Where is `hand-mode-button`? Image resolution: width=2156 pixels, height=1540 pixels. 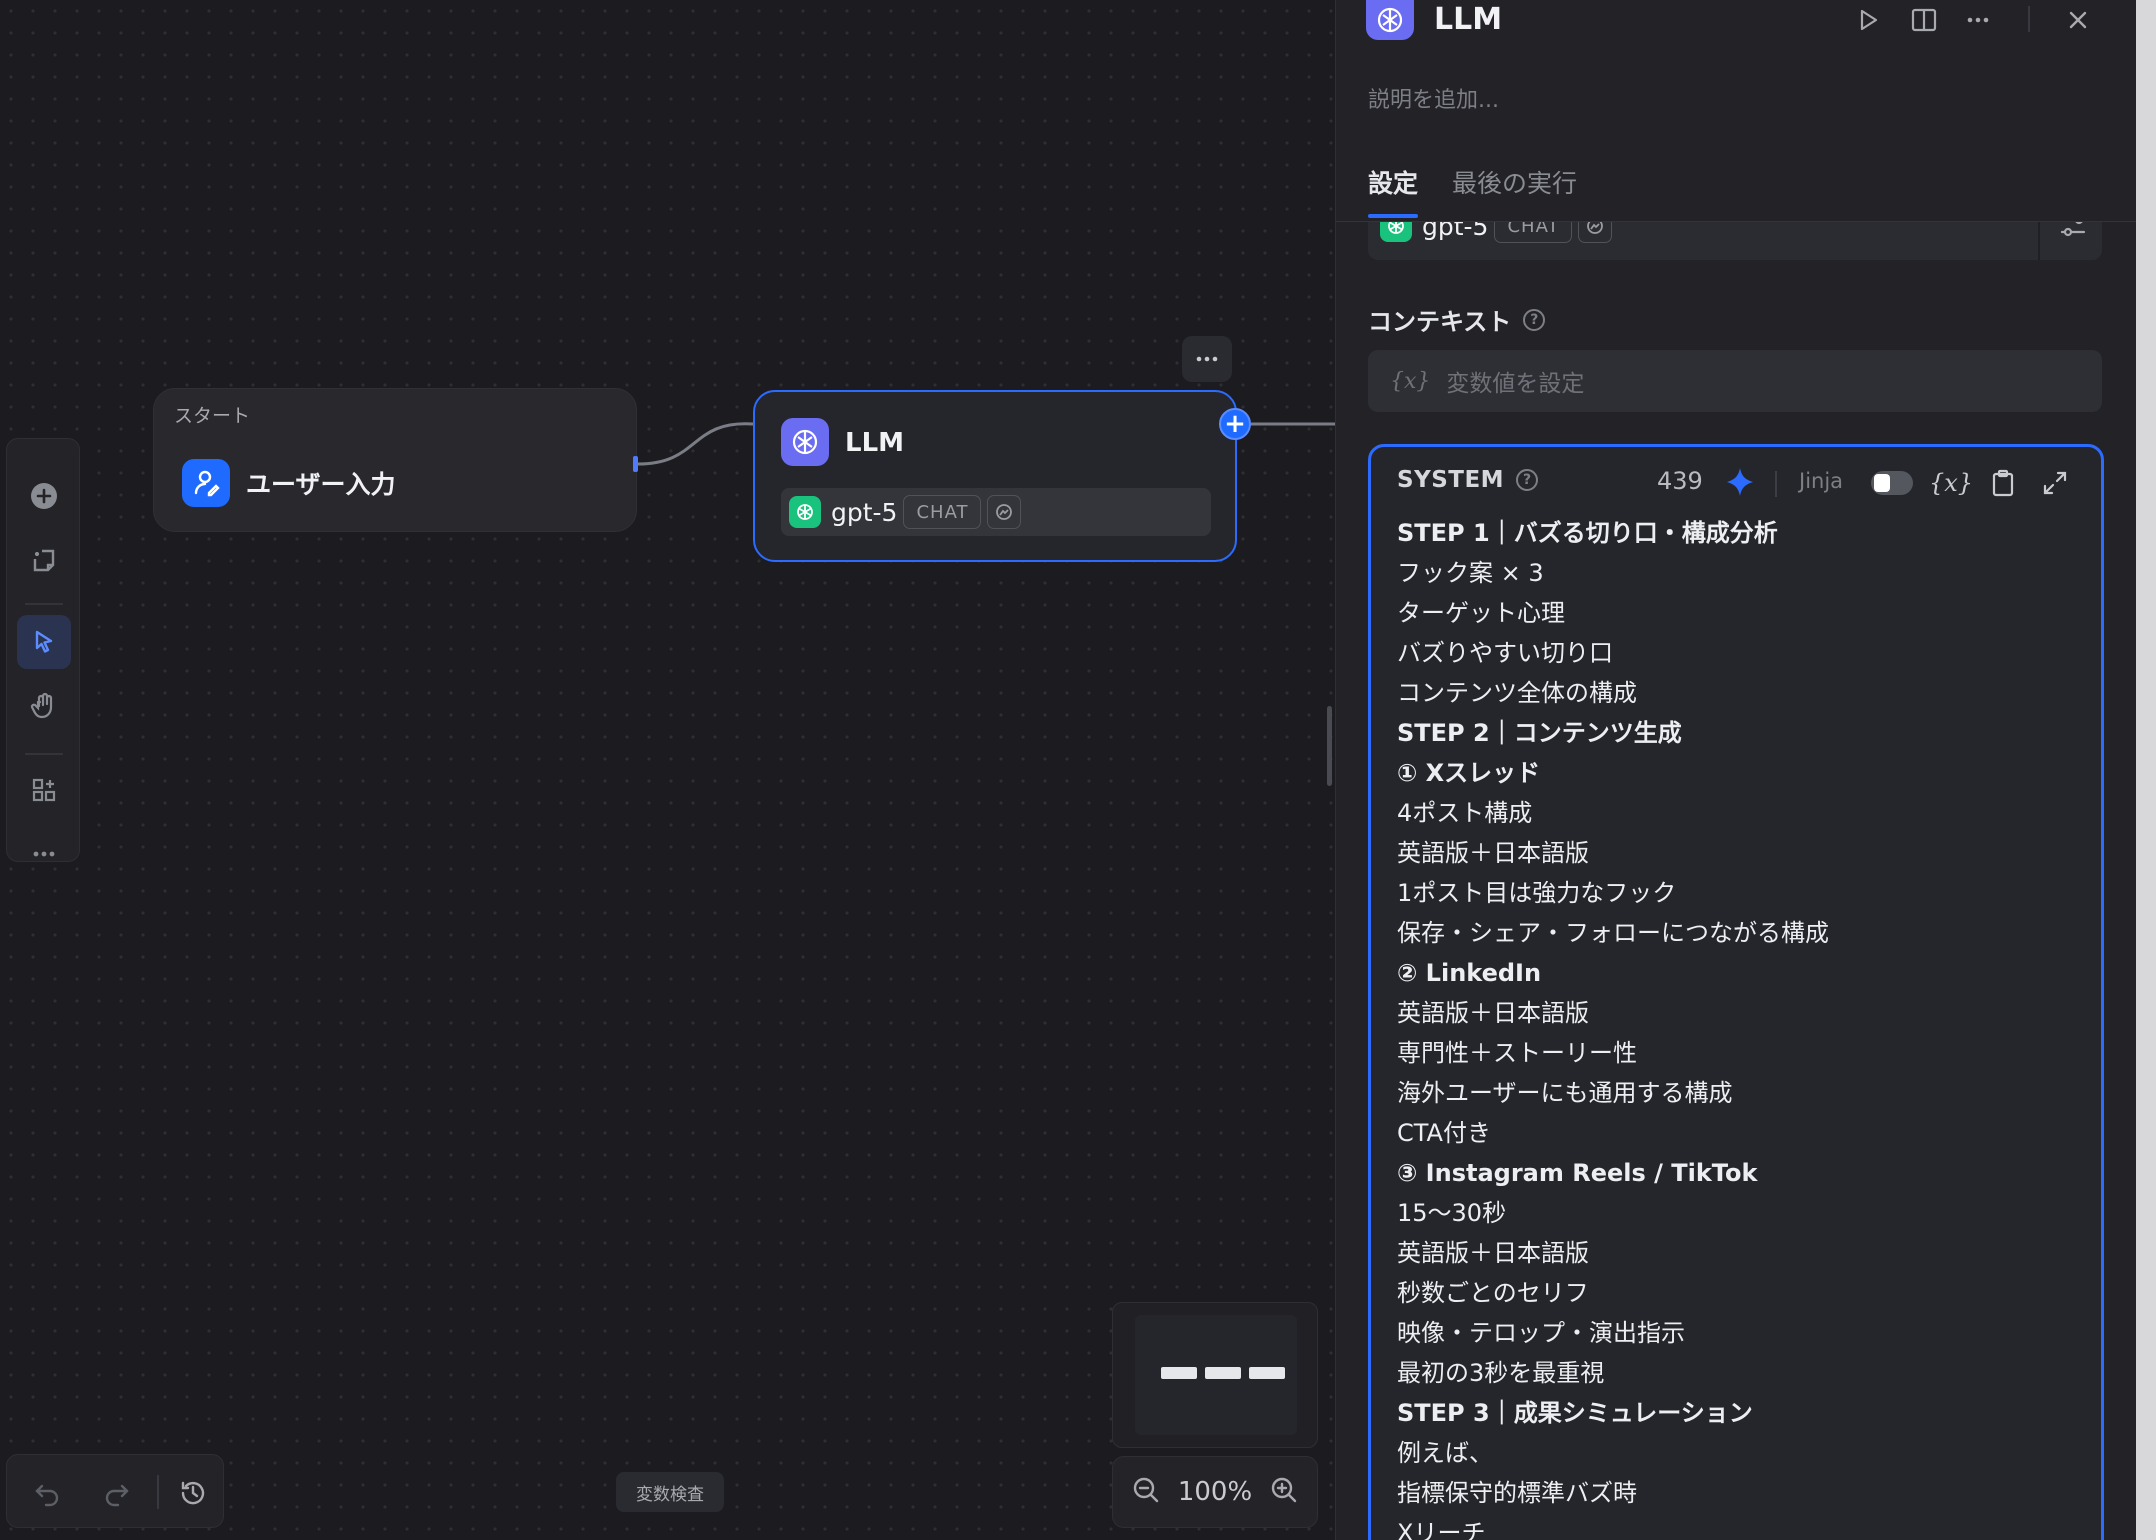
hand-mode-button is located at coordinates (44, 706).